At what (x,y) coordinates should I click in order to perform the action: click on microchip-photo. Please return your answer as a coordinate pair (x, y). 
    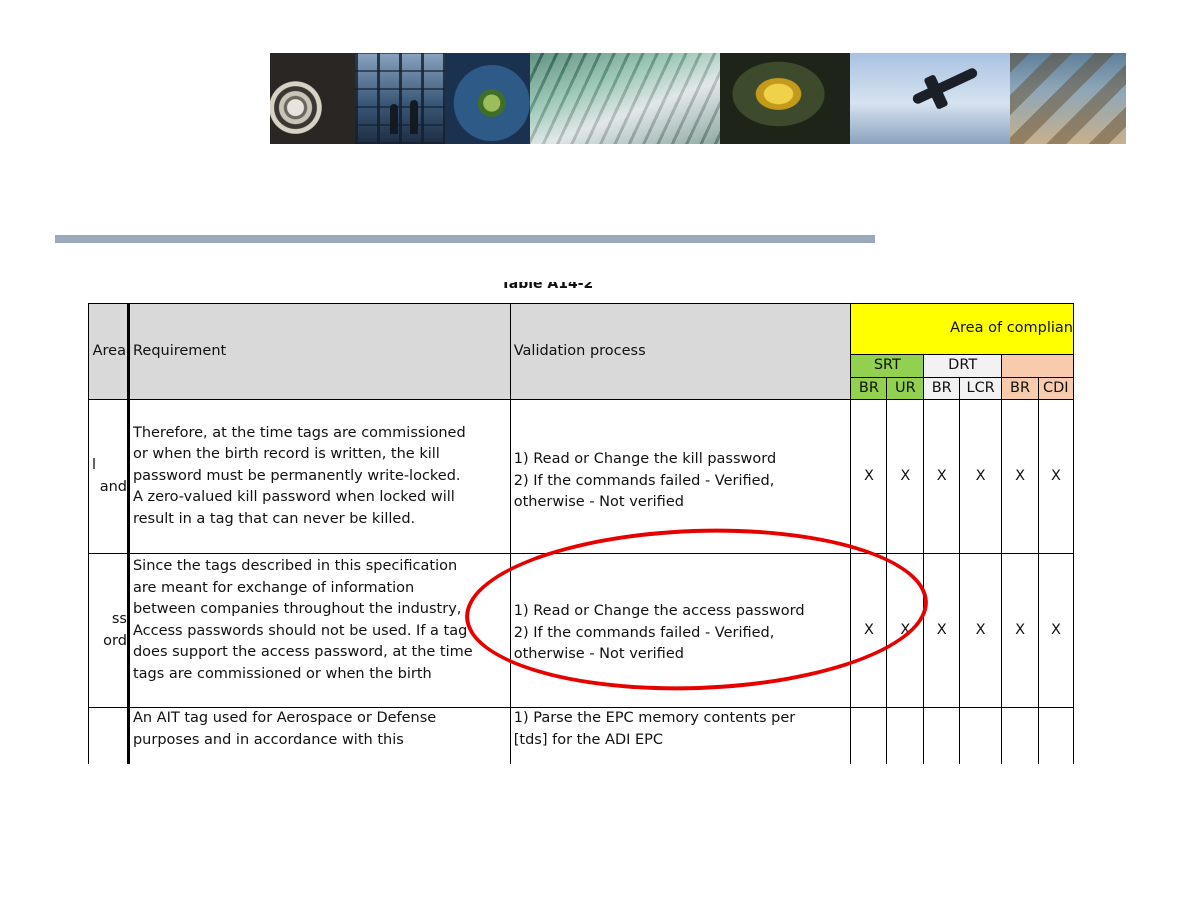
    Looking at the image, I should click on (487, 98).